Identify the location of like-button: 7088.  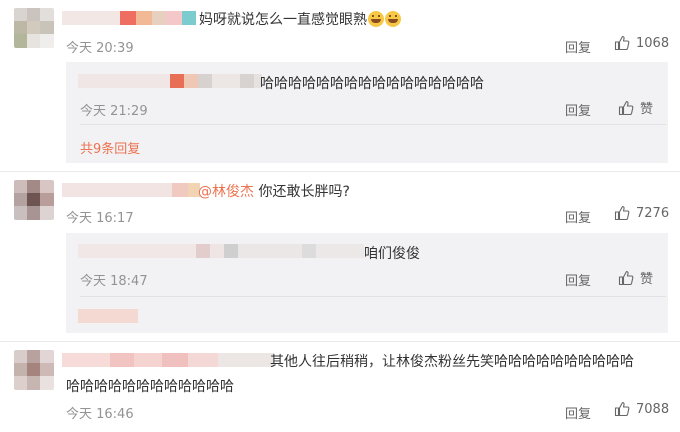
(641, 409).